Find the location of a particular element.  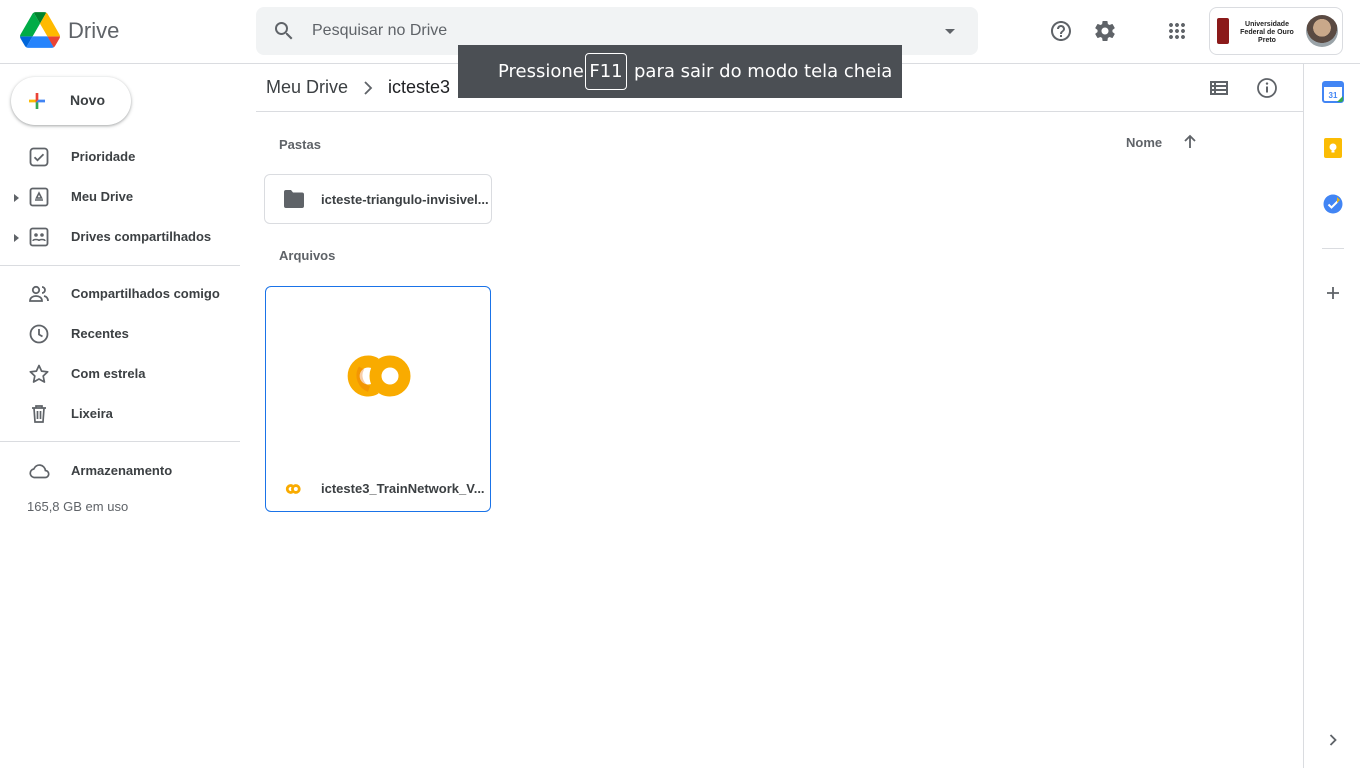

toast-suffix: para sair do modo tela cheia is located at coordinates (763, 71).